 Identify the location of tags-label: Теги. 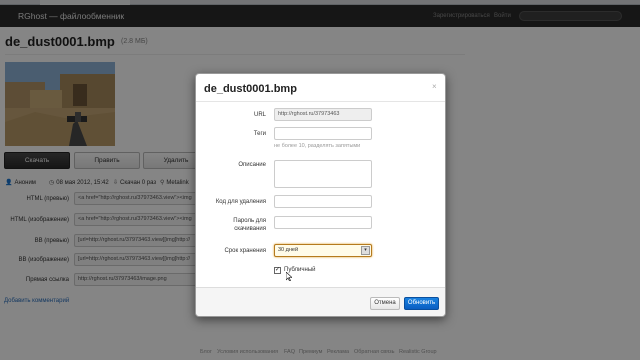
(259, 134).